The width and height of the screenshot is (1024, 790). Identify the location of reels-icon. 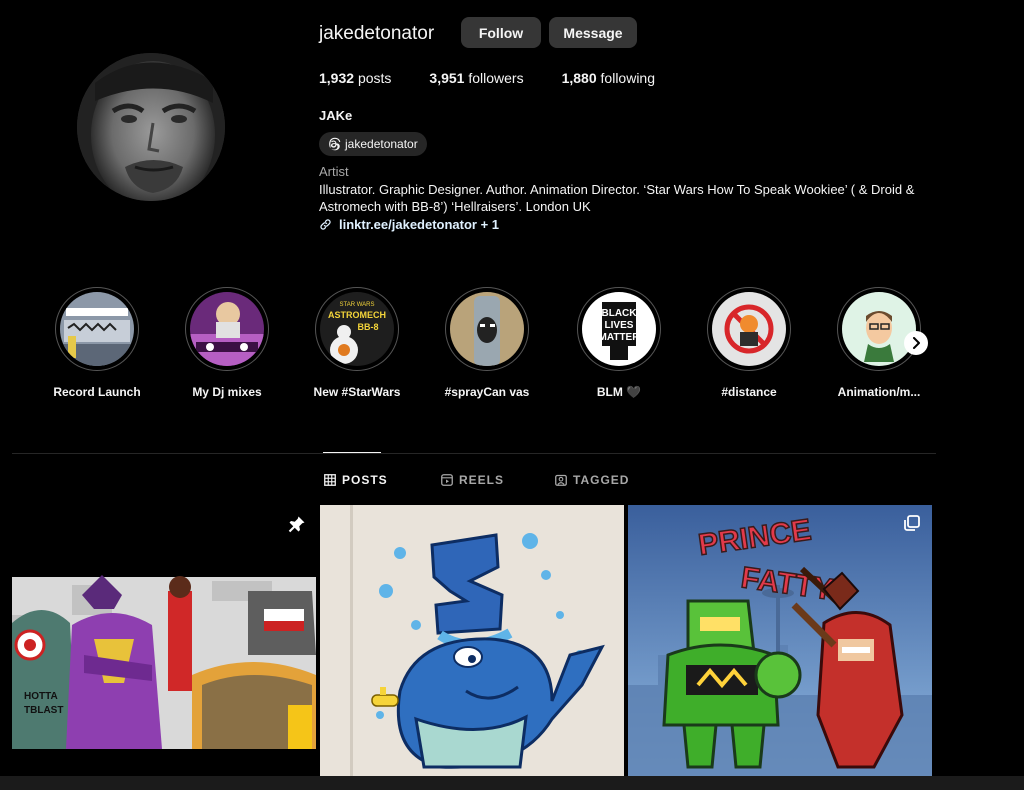
(447, 480).